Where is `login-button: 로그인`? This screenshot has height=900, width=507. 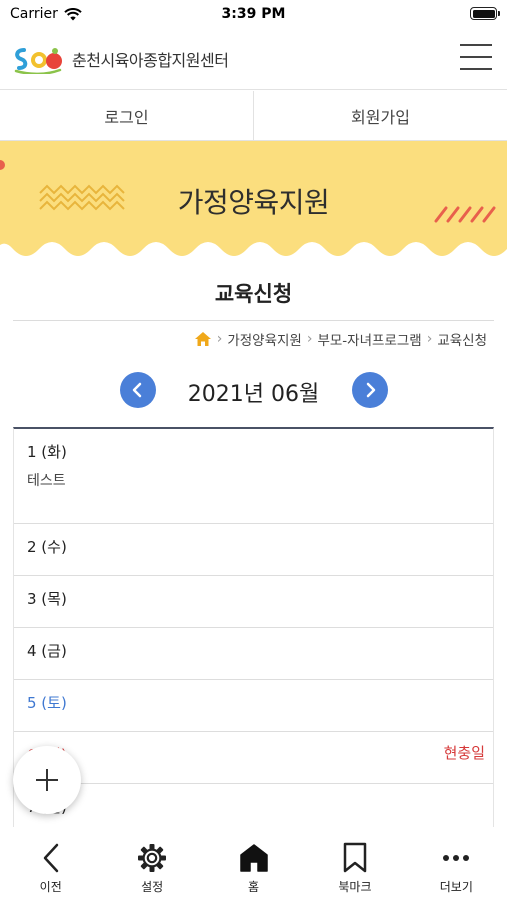 login-button: 로그인 is located at coordinates (126, 115).